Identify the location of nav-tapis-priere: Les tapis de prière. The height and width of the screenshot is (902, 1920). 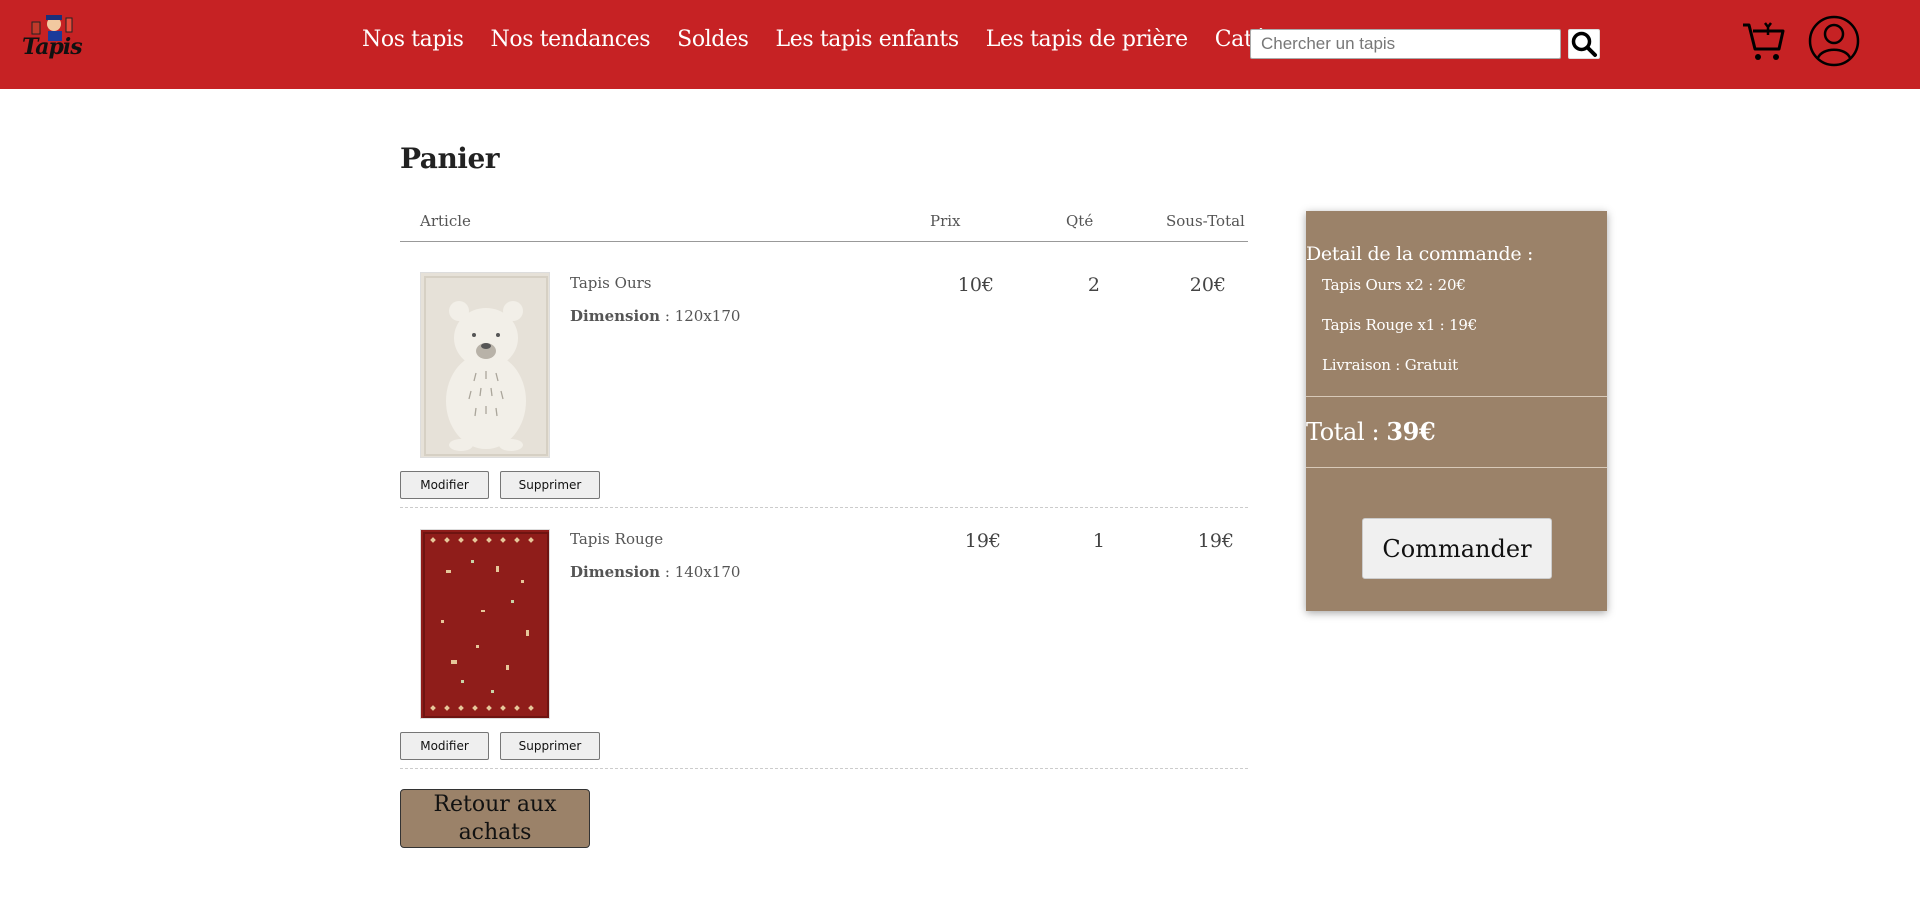
(1087, 40).